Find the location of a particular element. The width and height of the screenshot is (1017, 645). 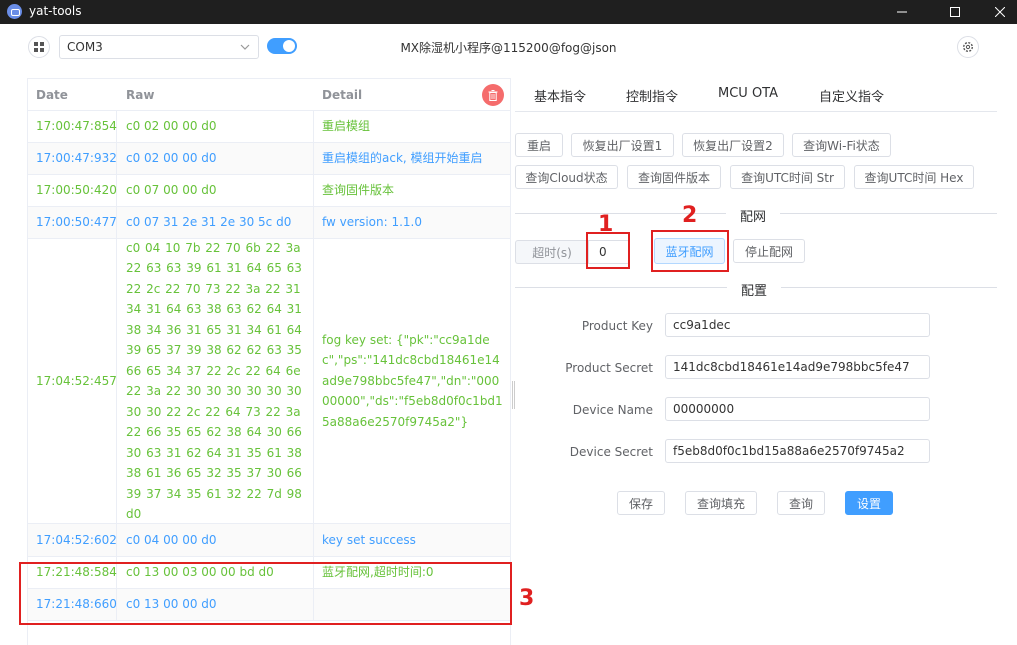

maximize-button is located at coordinates (955, 12).